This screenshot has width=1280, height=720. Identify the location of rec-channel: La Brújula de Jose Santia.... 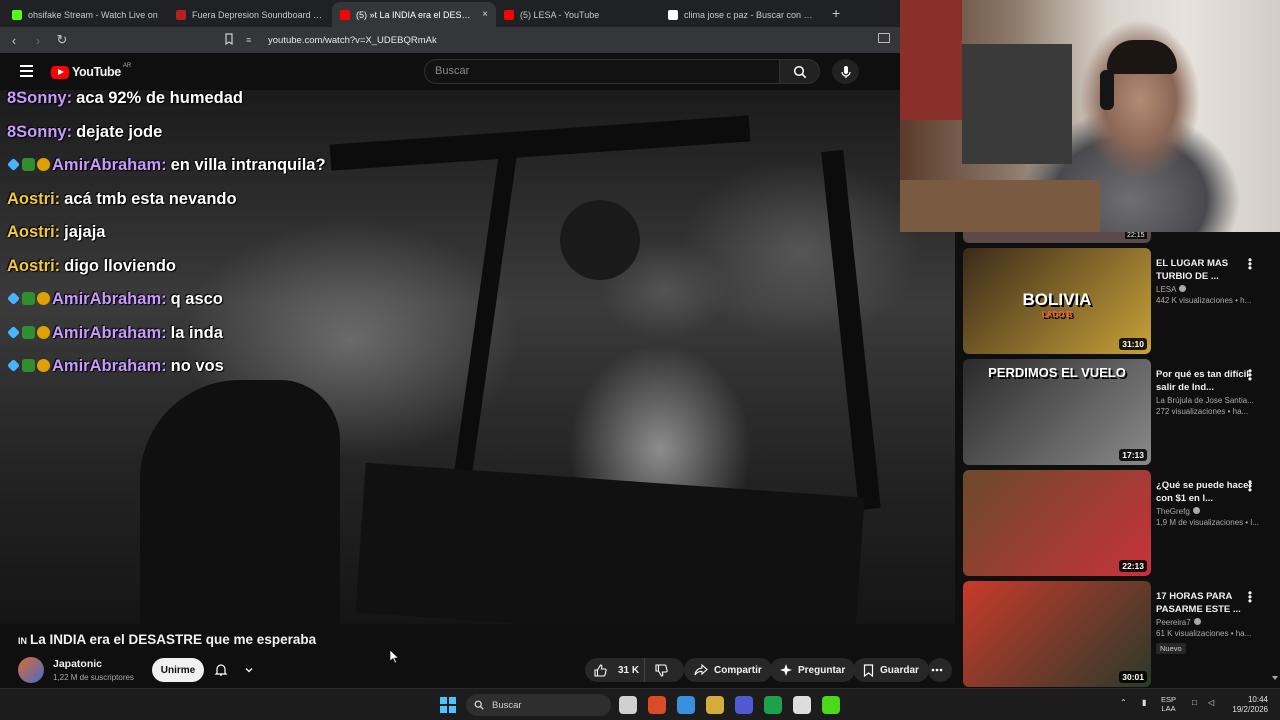
(1205, 400).